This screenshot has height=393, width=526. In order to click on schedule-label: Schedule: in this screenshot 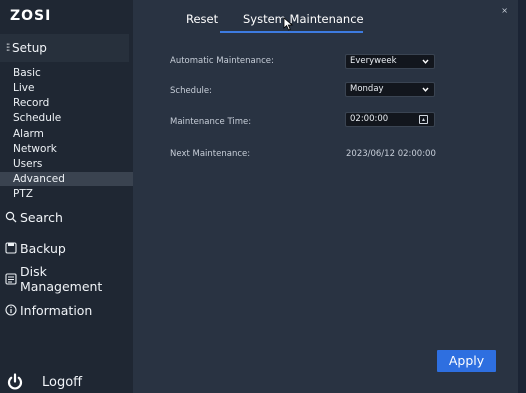, I will do `click(191, 91)`.